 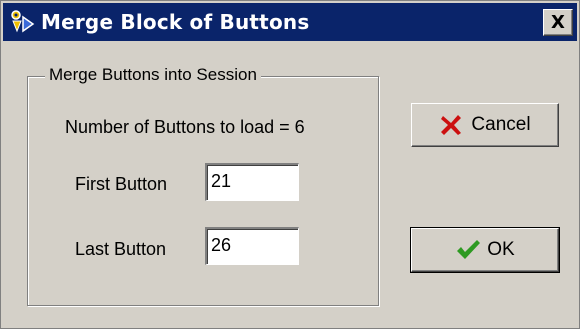 What do you see at coordinates (153, 75) in the screenshot?
I see `group-legend: Merge Buttons into Session` at bounding box center [153, 75].